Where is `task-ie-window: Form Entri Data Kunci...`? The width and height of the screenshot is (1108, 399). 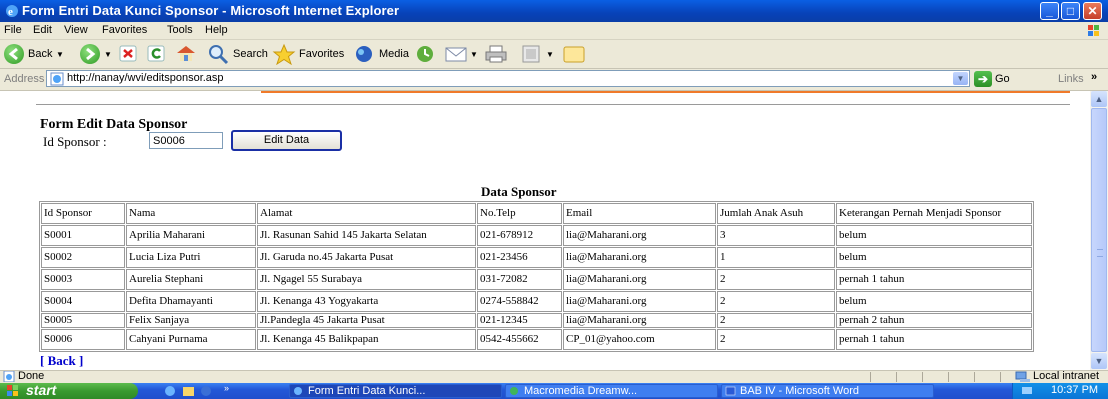 task-ie-window: Form Entri Data Kunci... is located at coordinates (395, 391).